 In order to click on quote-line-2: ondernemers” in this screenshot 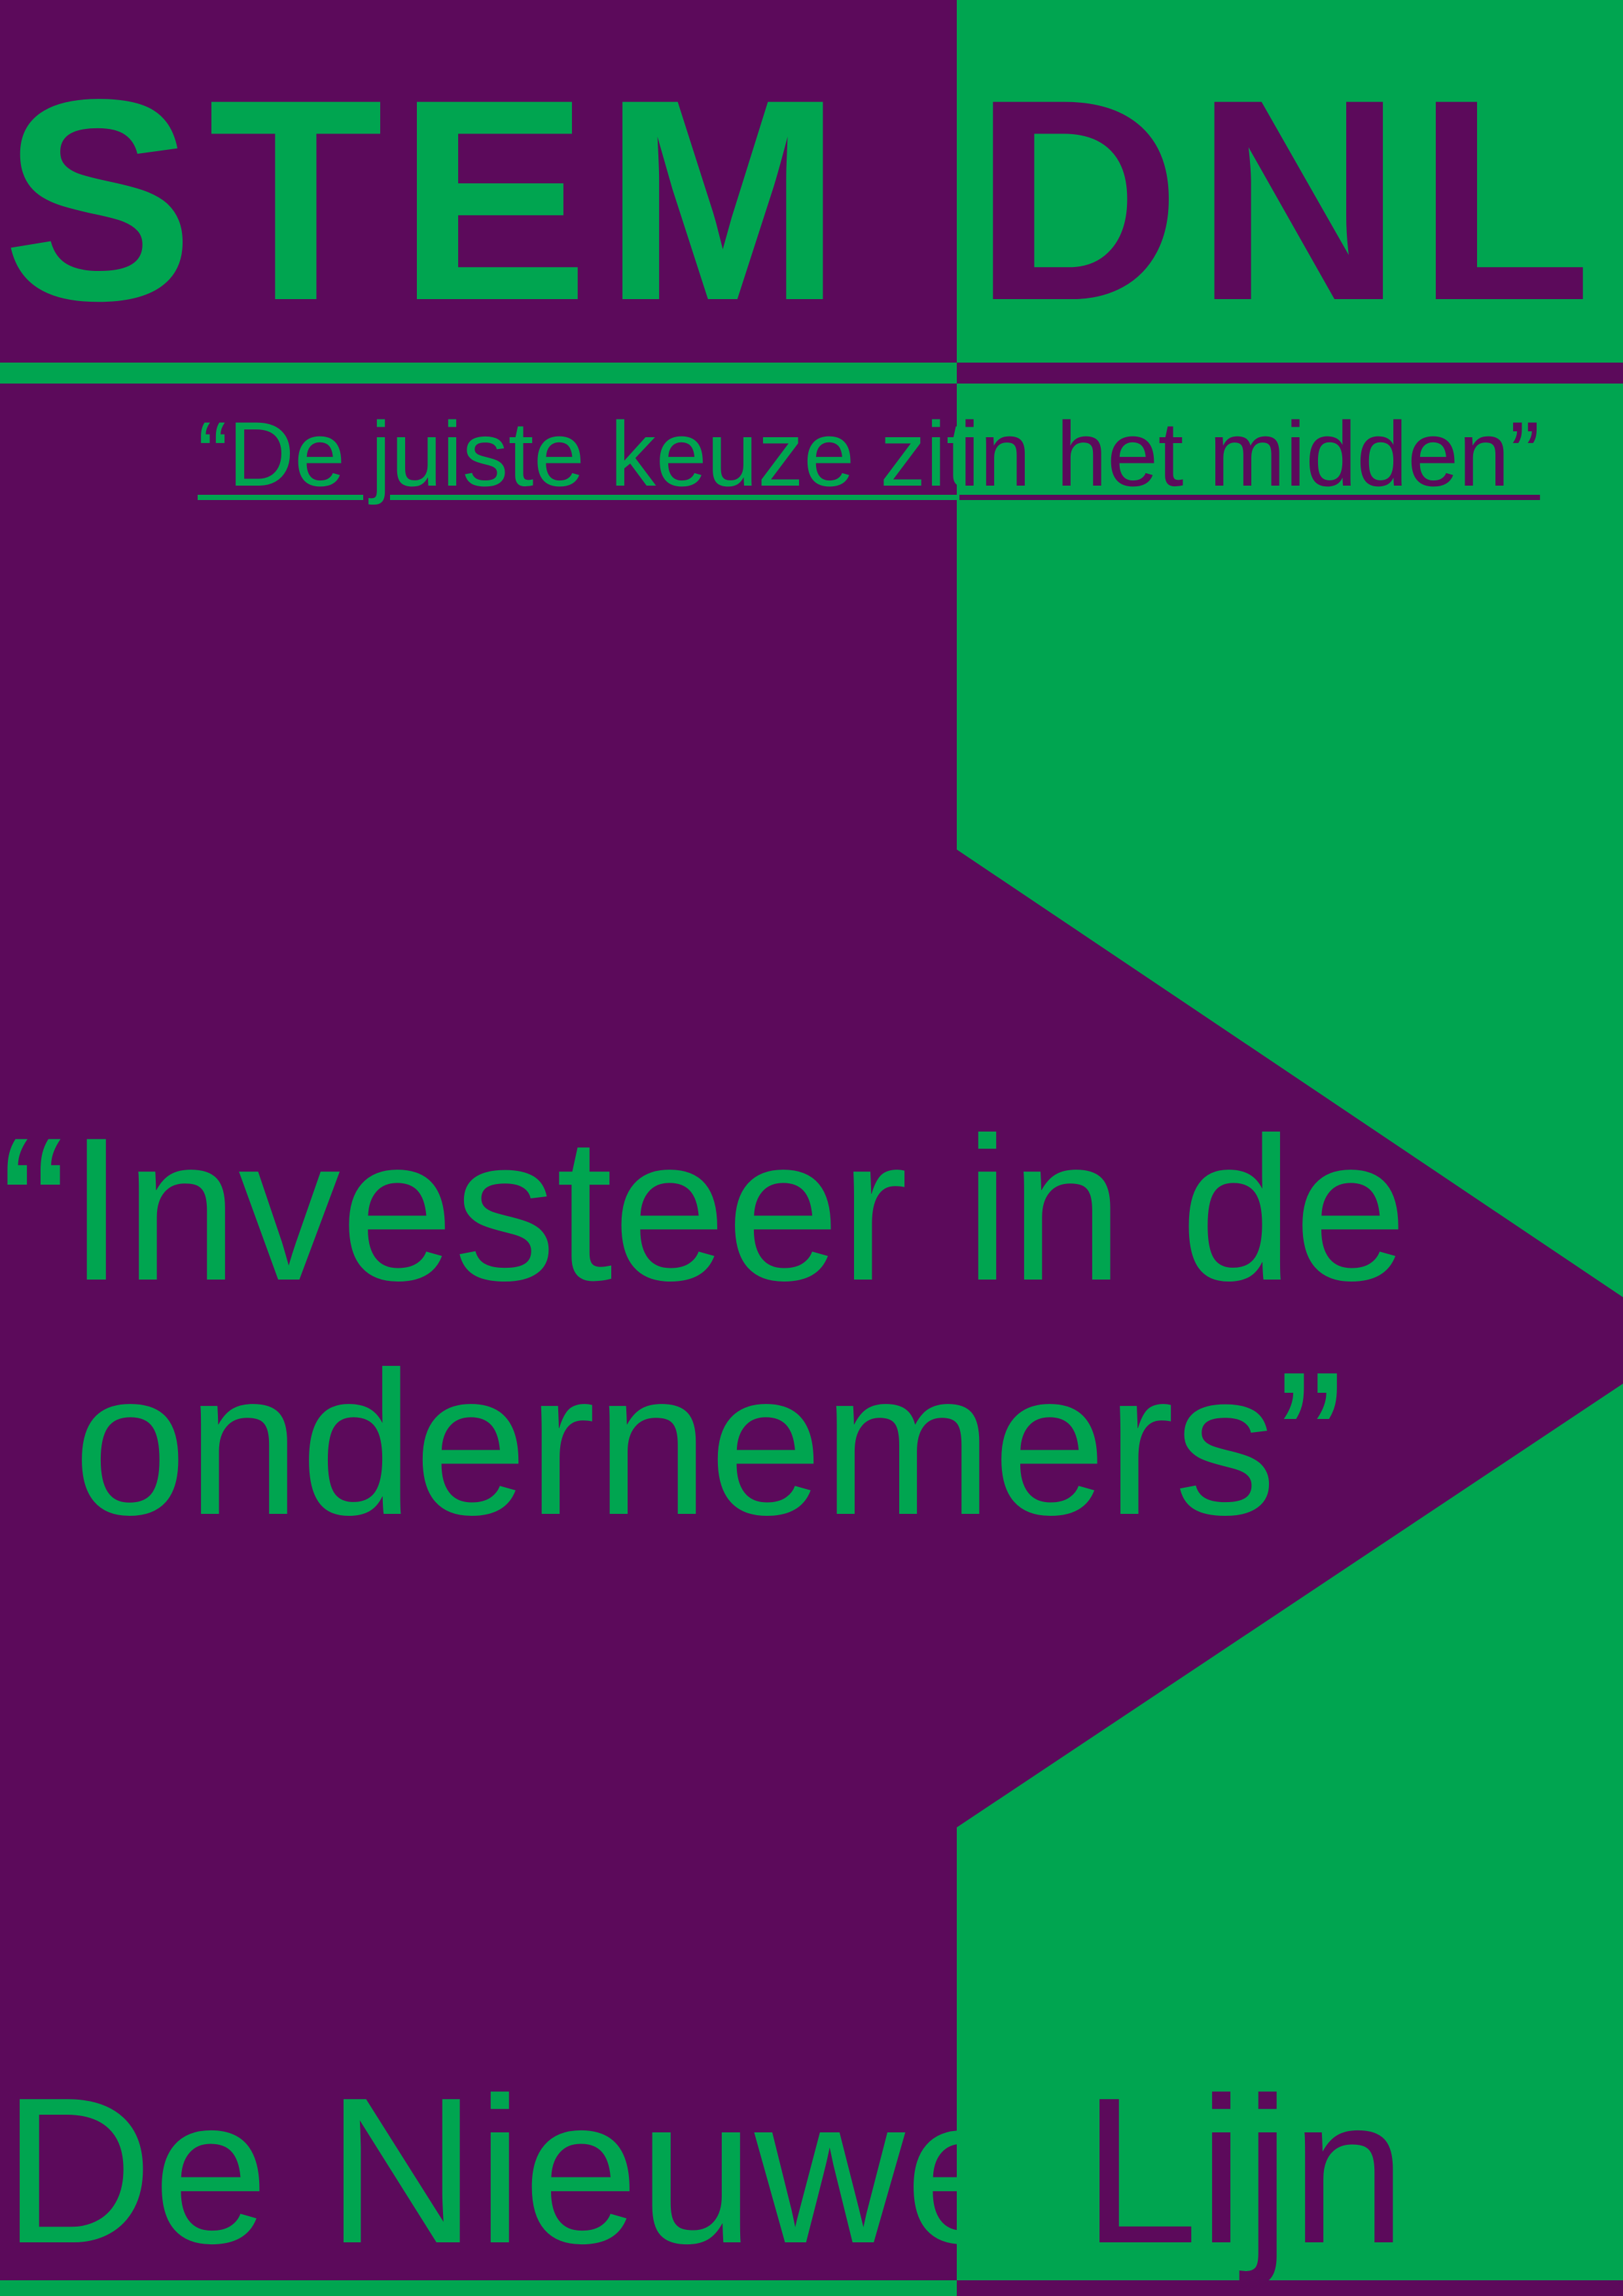, I will do `click(709, 1444)`.